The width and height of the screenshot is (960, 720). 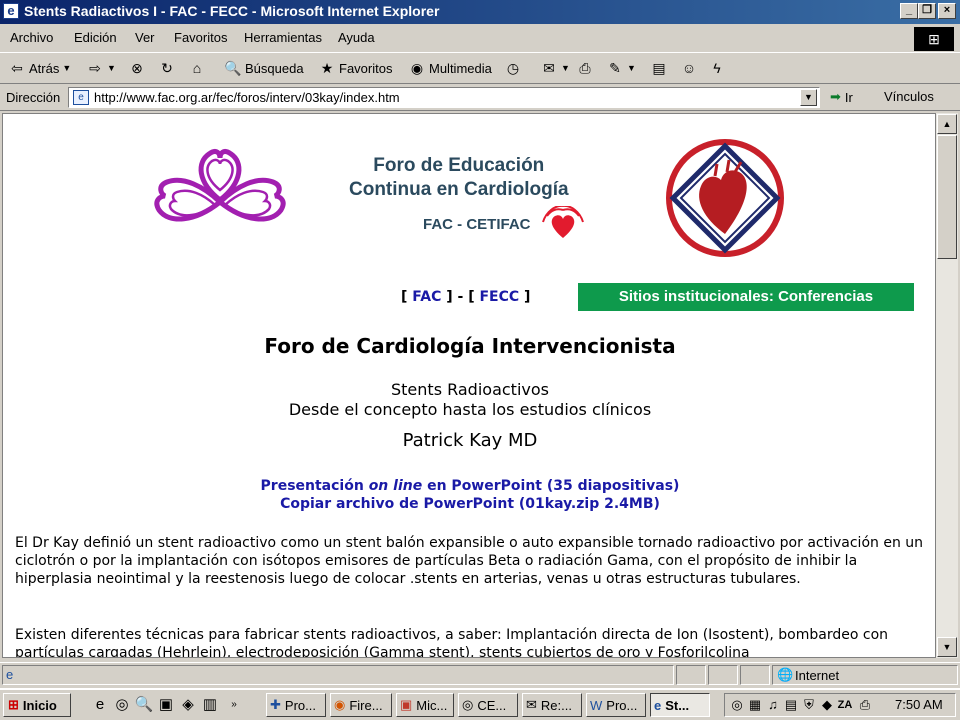 What do you see at coordinates (835, 96) in the screenshot?
I see `go-arrow-icon: ➡` at bounding box center [835, 96].